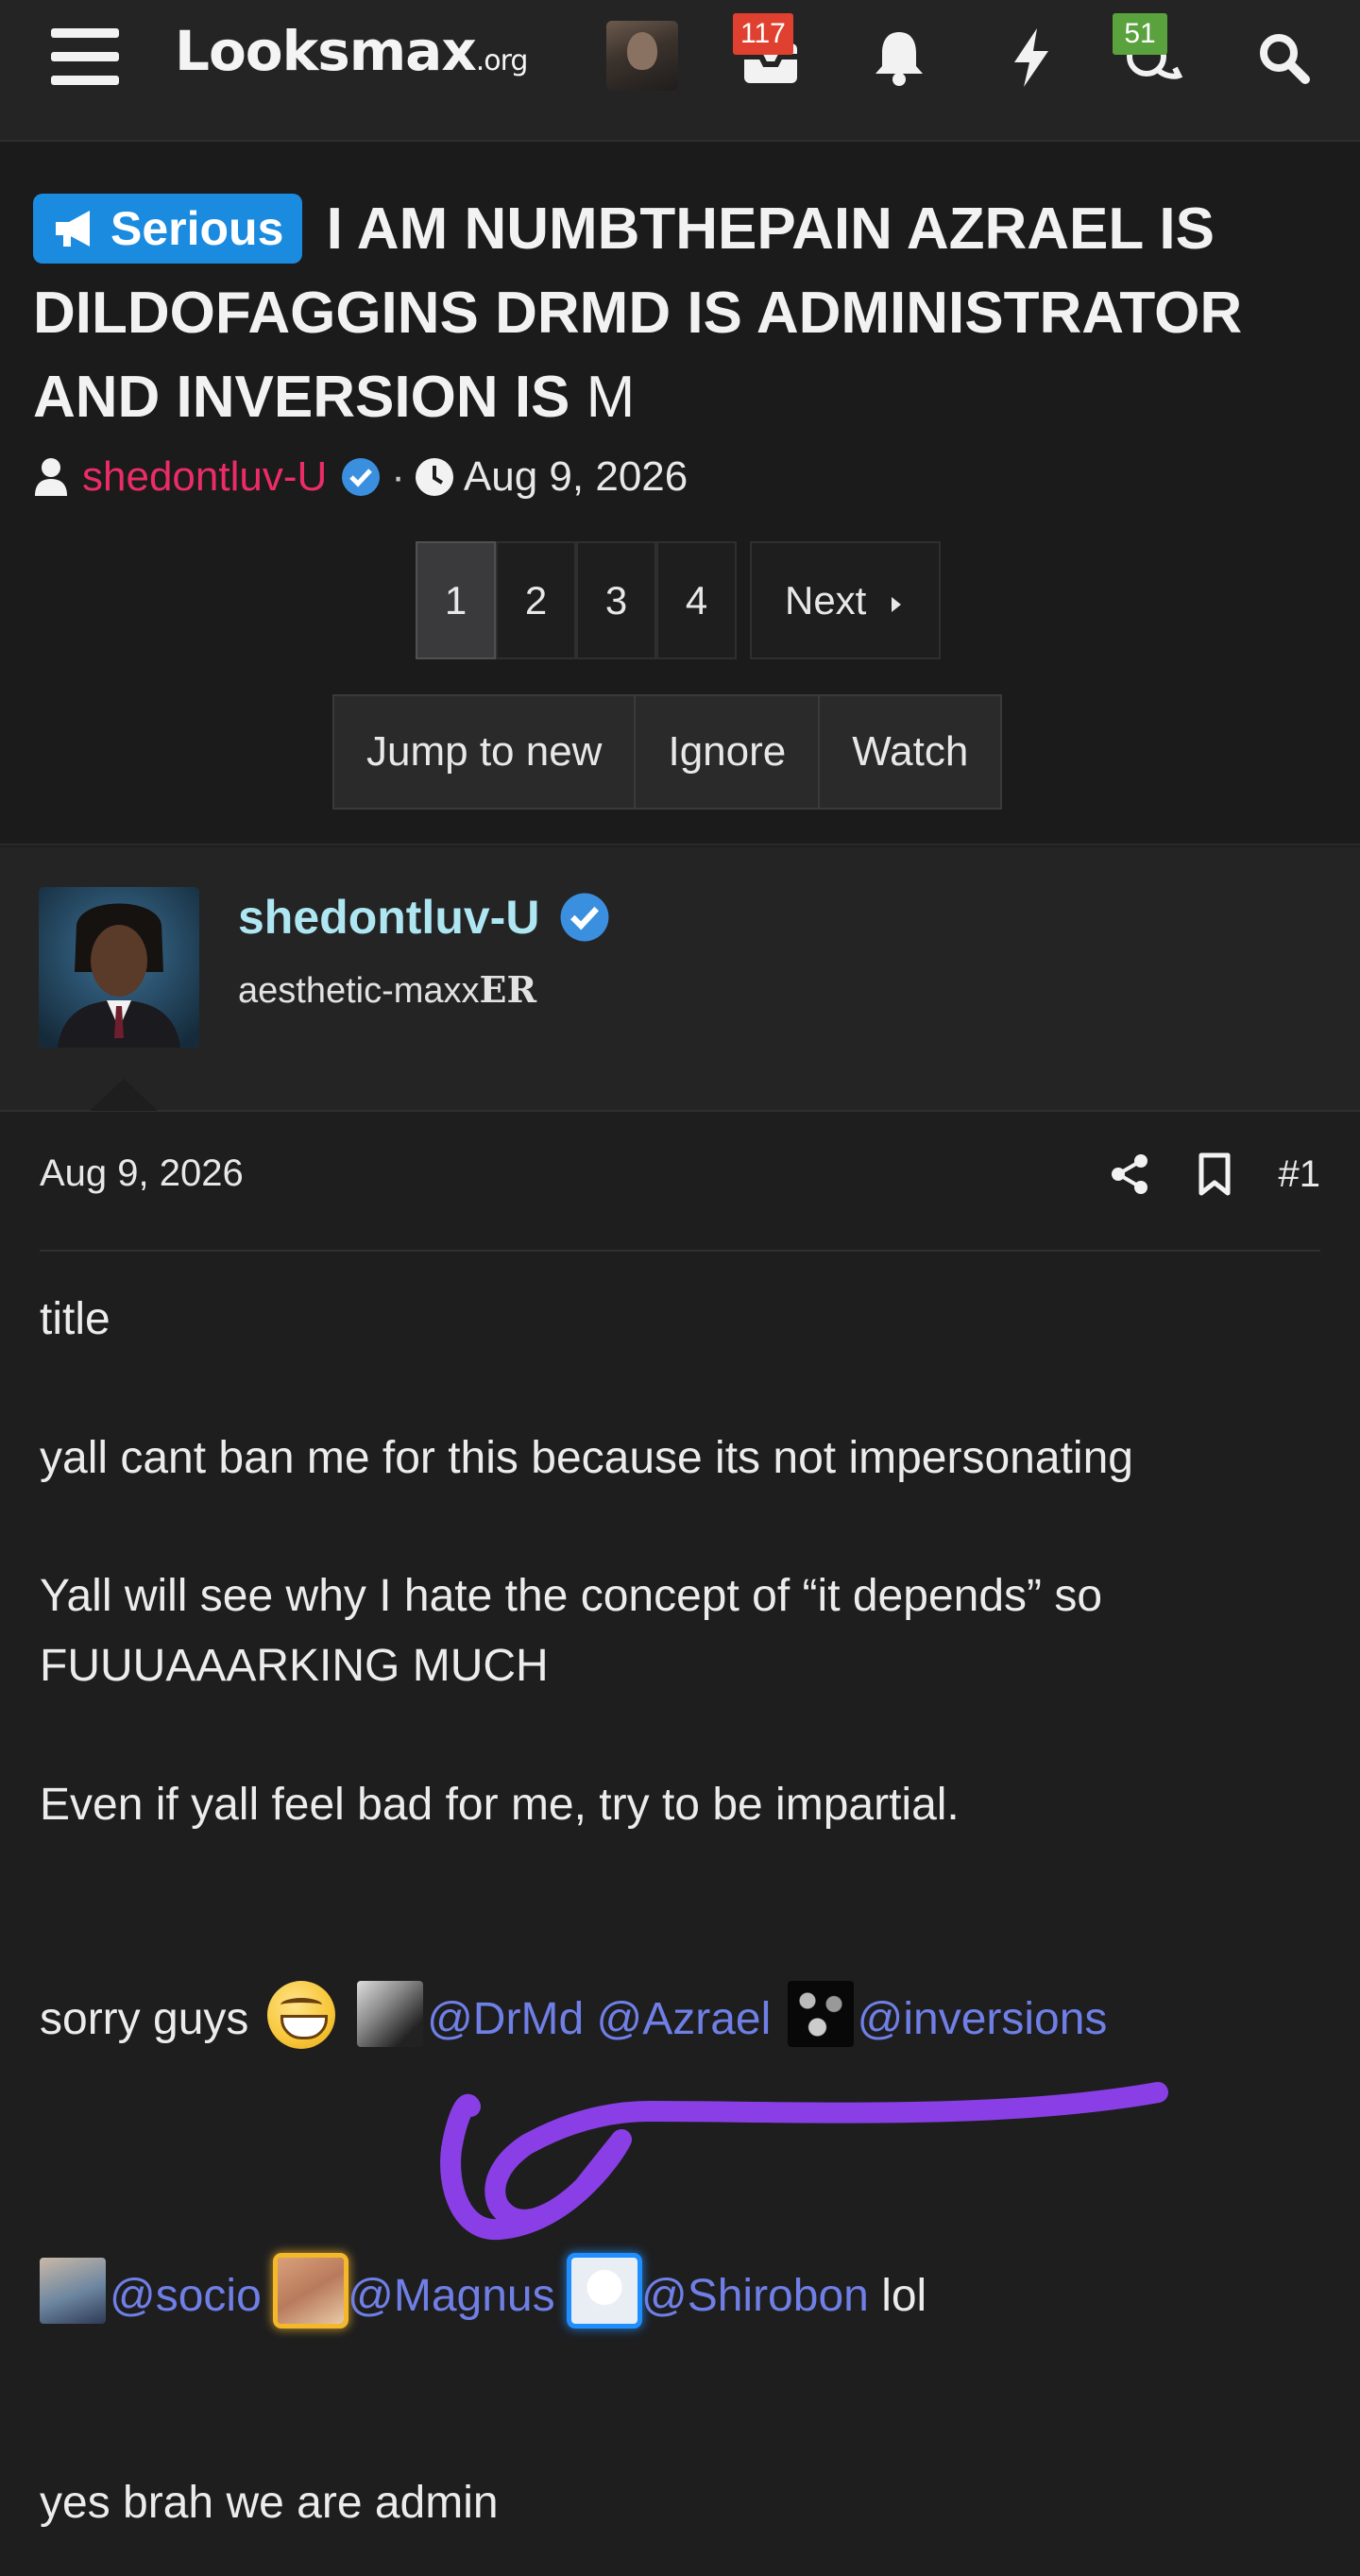  I want to click on post-text: sorry guys, so click(144, 2019).